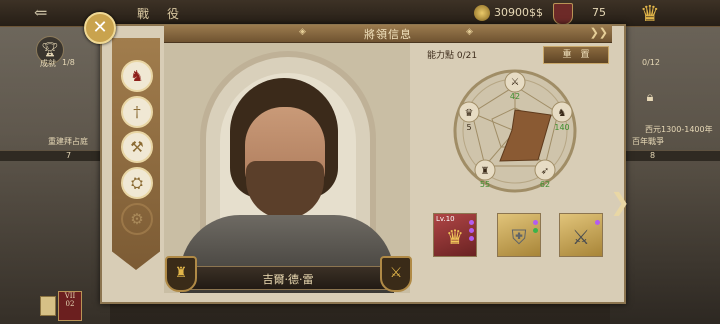 This screenshot has height=324, width=720. Describe the element at coordinates (650, 97) in the screenshot. I see `lock-icon: 🔒︎` at that location.